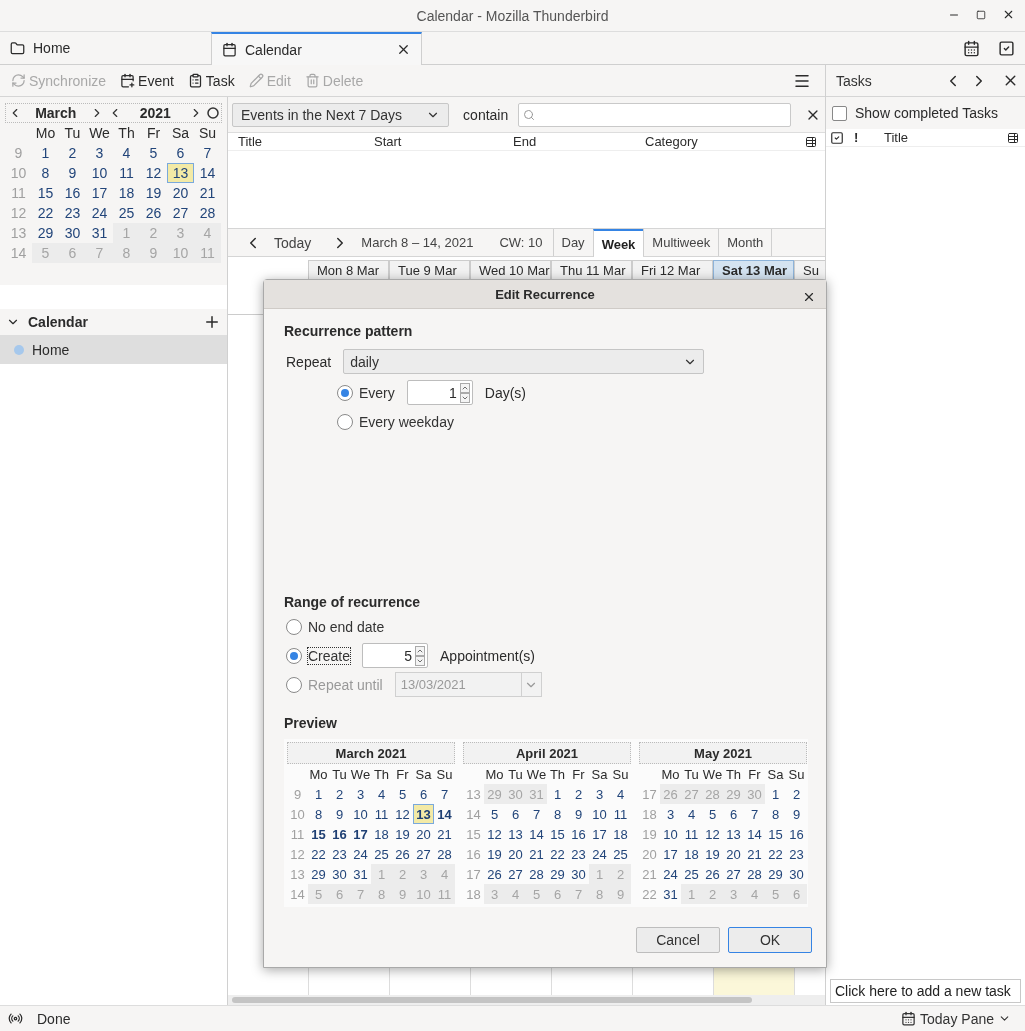 This screenshot has width=1025, height=1031. What do you see at coordinates (213, 113) in the screenshot?
I see `circle-icon` at bounding box center [213, 113].